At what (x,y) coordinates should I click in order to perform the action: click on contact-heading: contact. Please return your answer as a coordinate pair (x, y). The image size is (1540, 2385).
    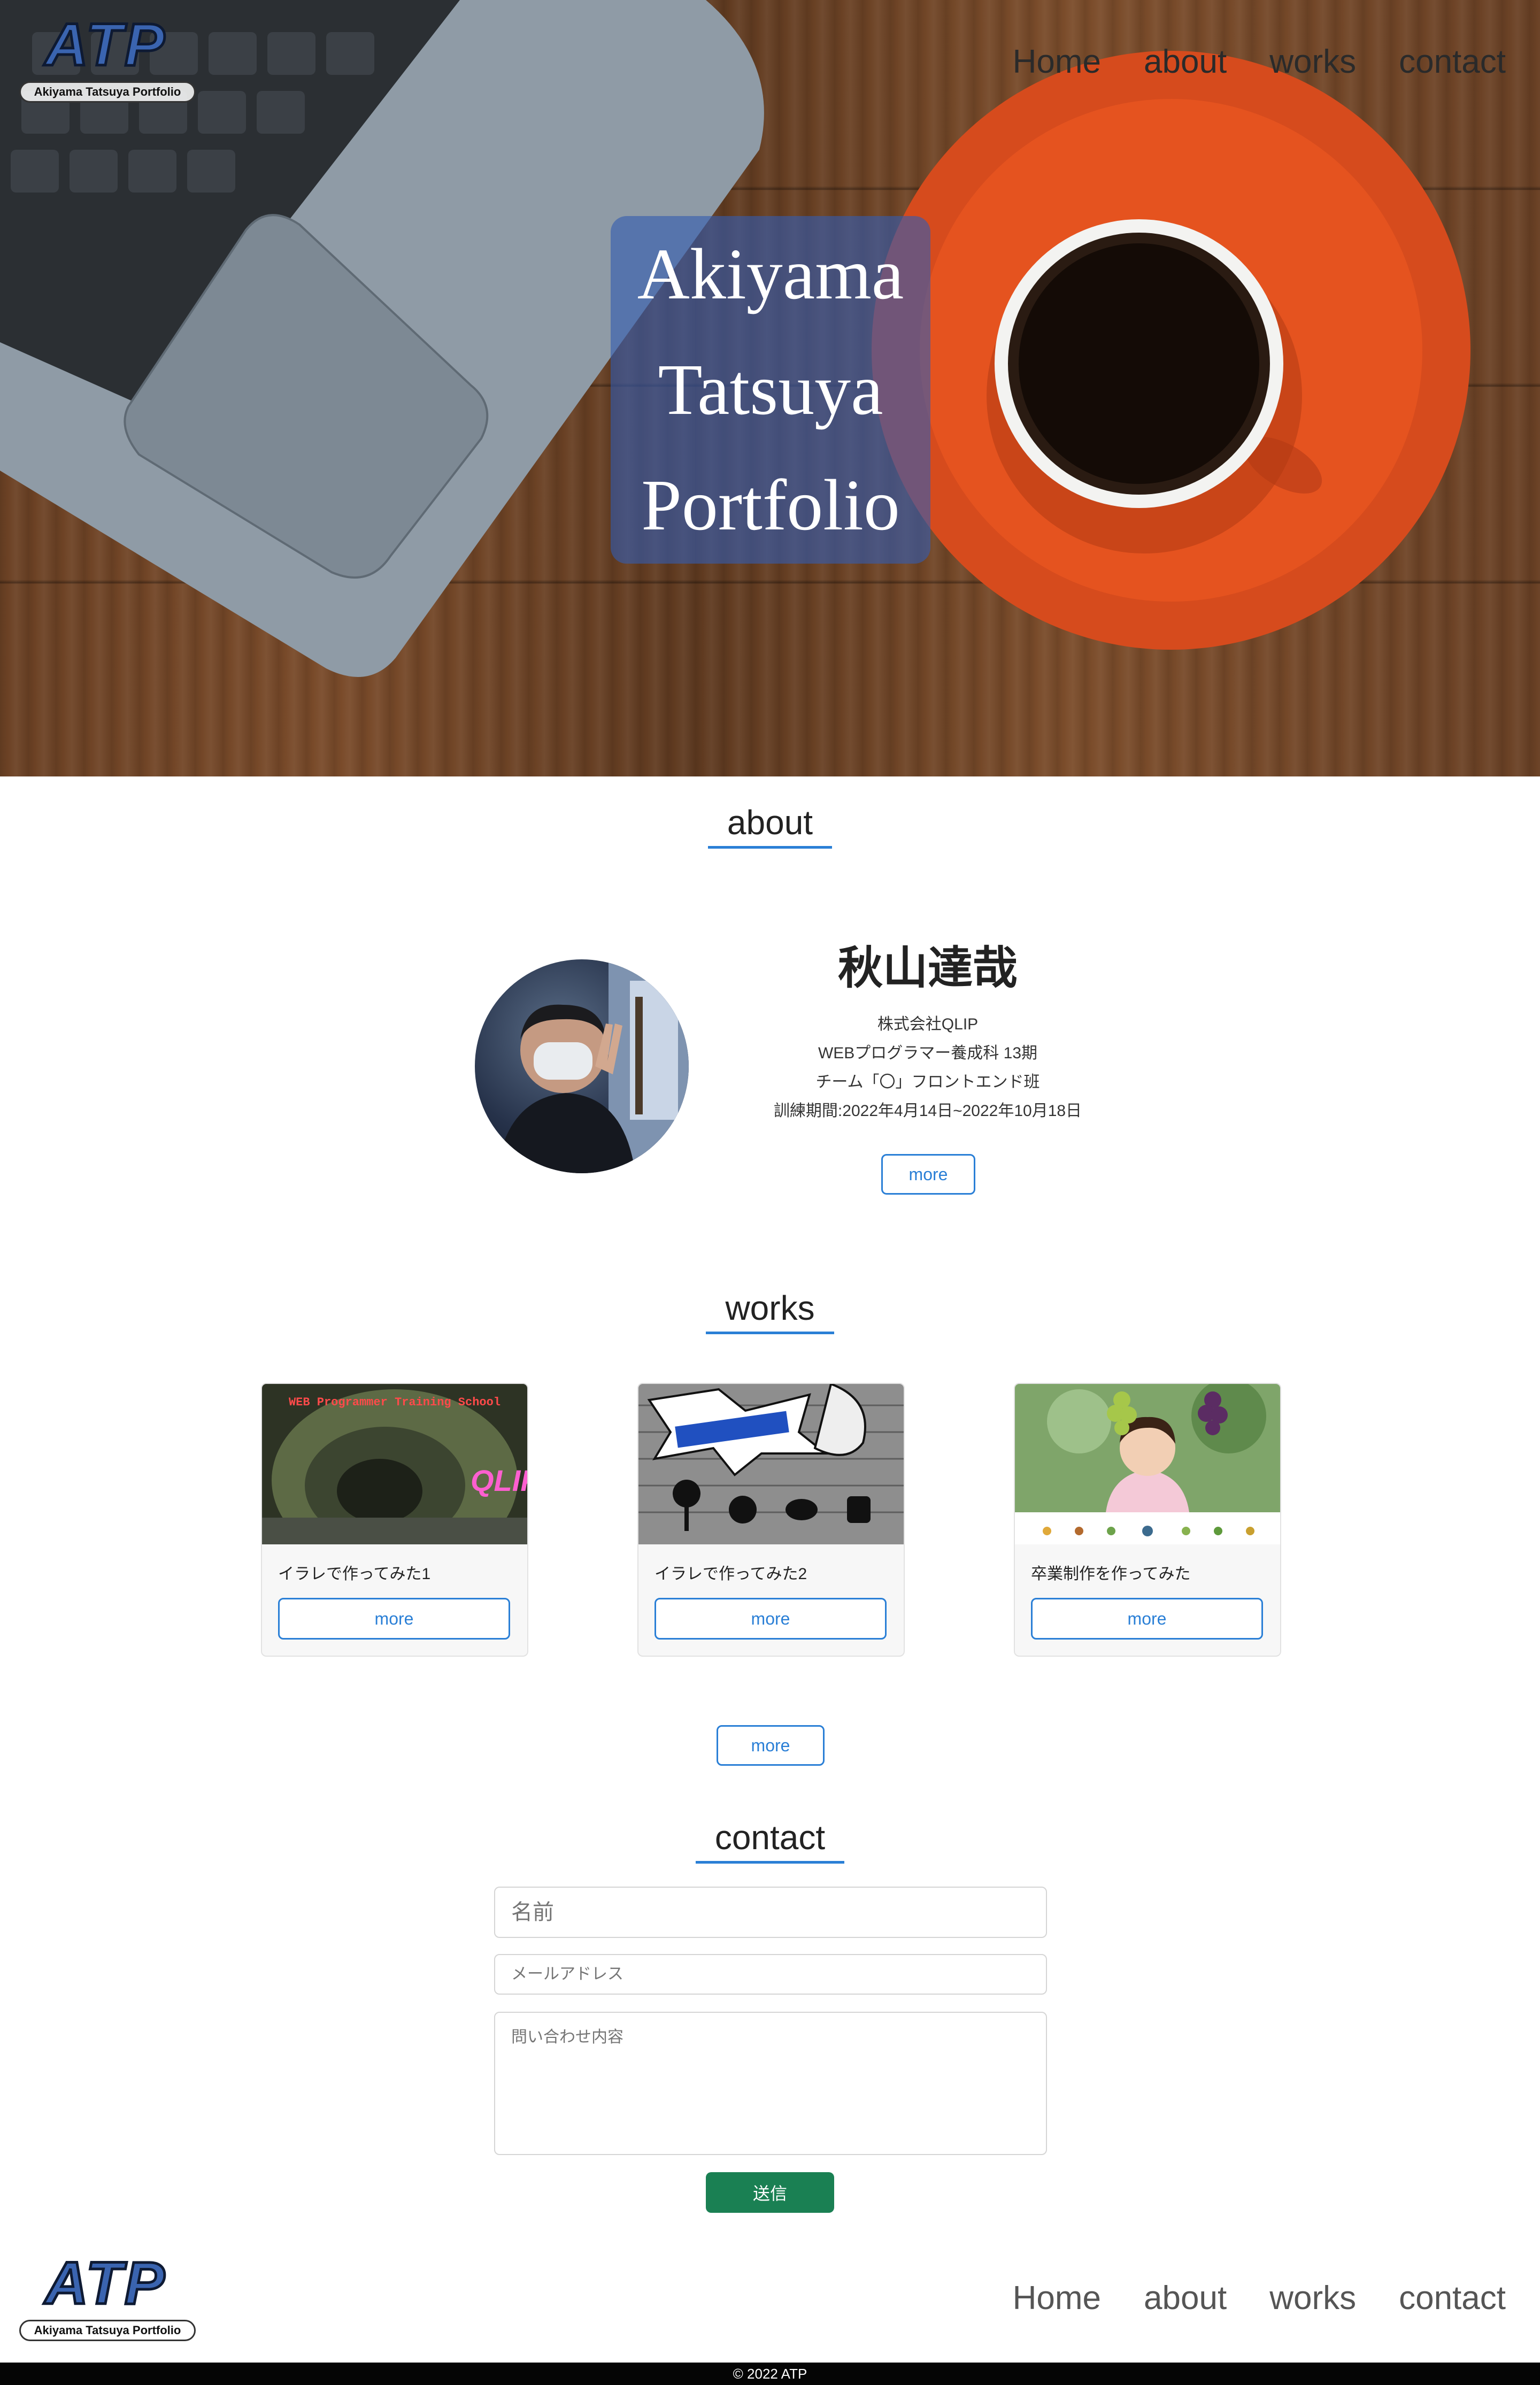
    Looking at the image, I should click on (770, 1840).